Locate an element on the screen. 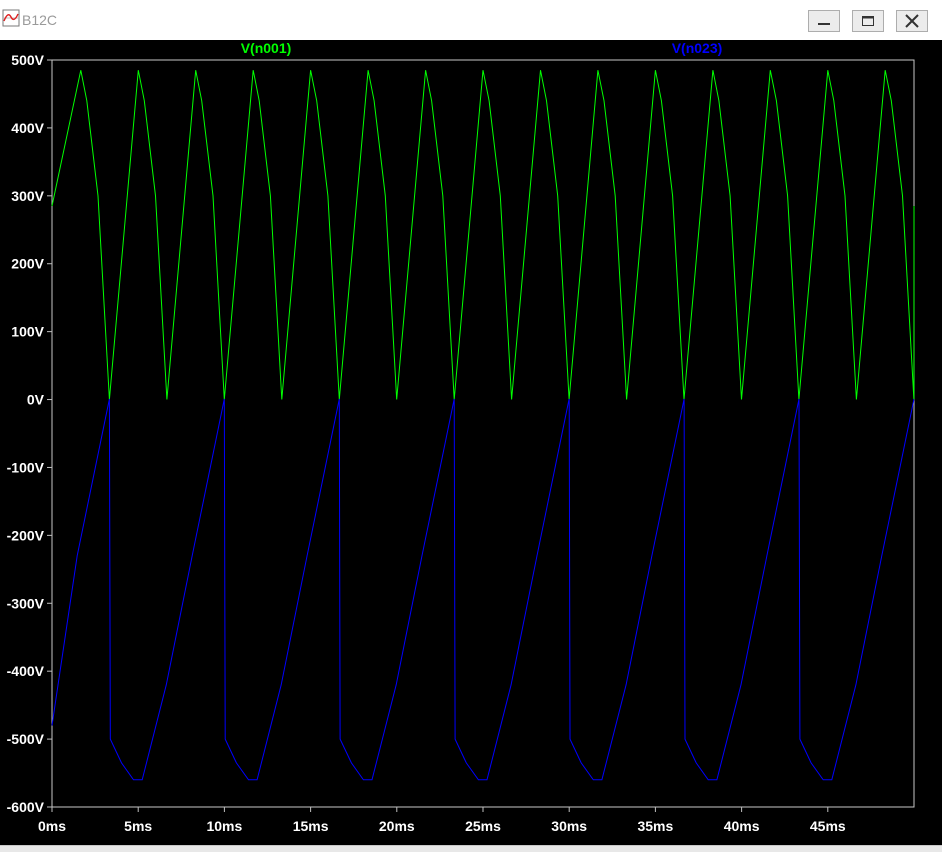 This screenshot has height=852, width=942. x-tick-label: 0ms is located at coordinates (52, 826).